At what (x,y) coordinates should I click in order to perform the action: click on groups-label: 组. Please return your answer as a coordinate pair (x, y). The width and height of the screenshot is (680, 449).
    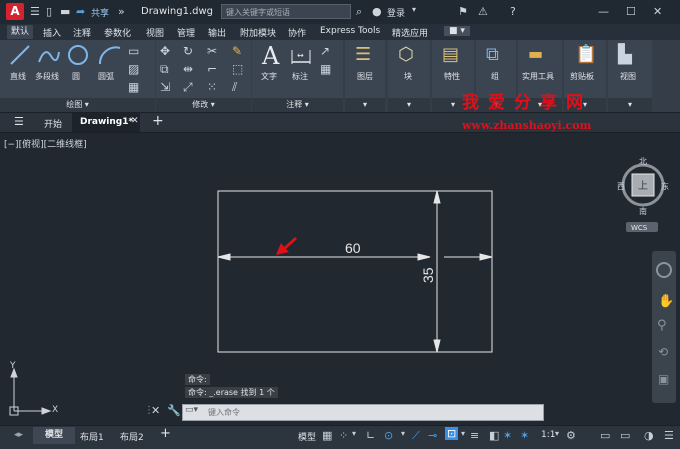
    Looking at the image, I should click on (495, 76).